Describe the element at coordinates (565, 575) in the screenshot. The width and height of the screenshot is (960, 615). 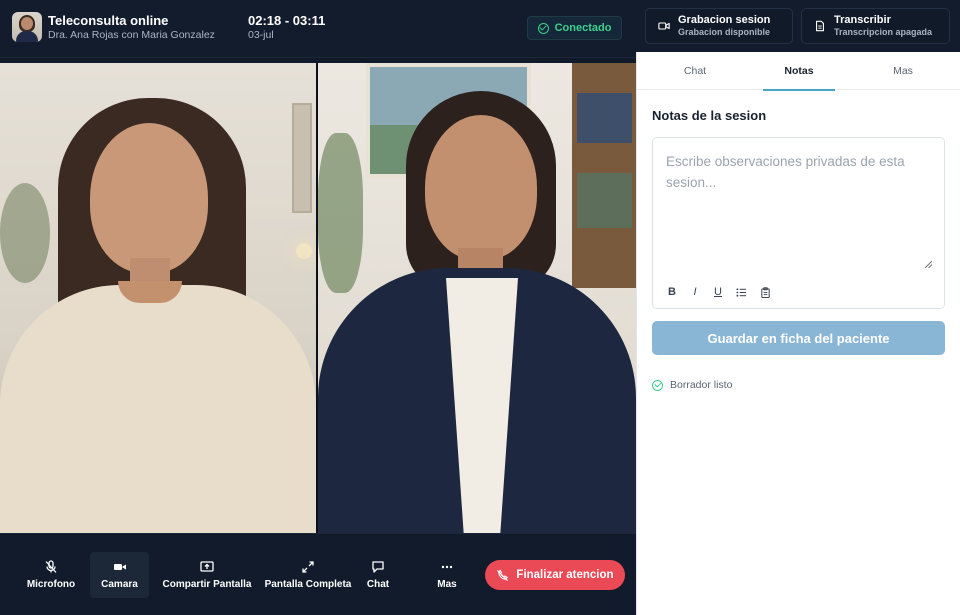
I see `end-consultation-label: Finalizar atencion` at that location.